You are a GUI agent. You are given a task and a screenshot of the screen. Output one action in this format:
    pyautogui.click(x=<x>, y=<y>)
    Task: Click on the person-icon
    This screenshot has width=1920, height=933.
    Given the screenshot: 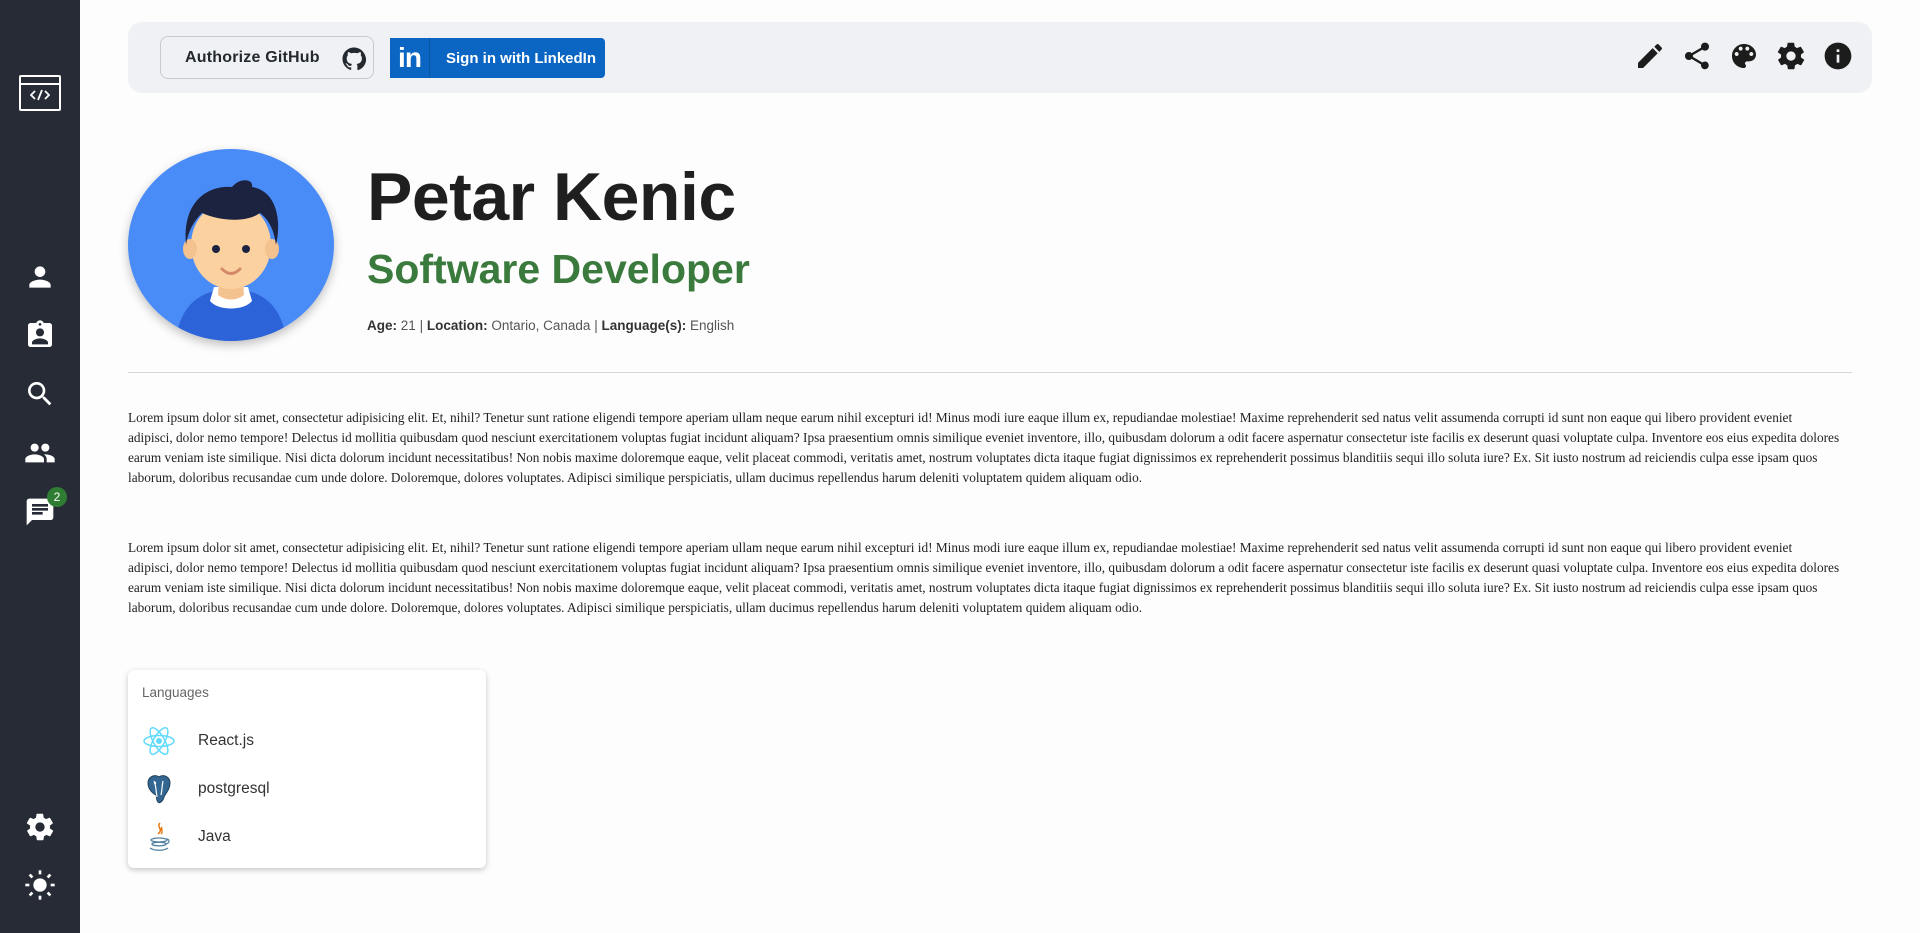 What is the action you would take?
    pyautogui.click(x=40, y=277)
    